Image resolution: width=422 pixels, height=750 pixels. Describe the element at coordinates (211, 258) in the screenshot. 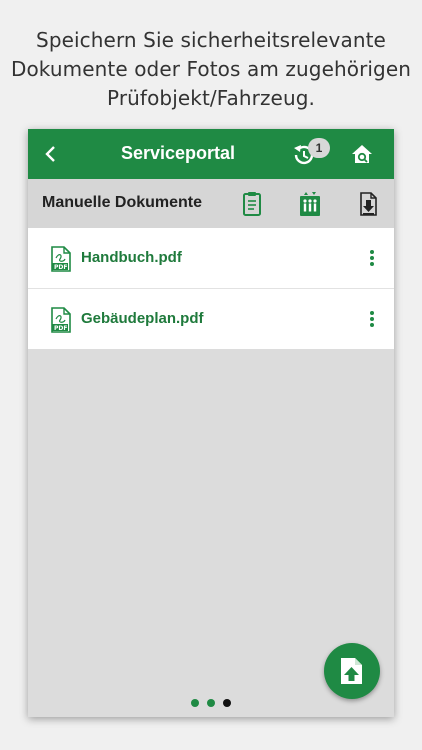

I see `list-item: PDF Handbuch.pdf` at that location.